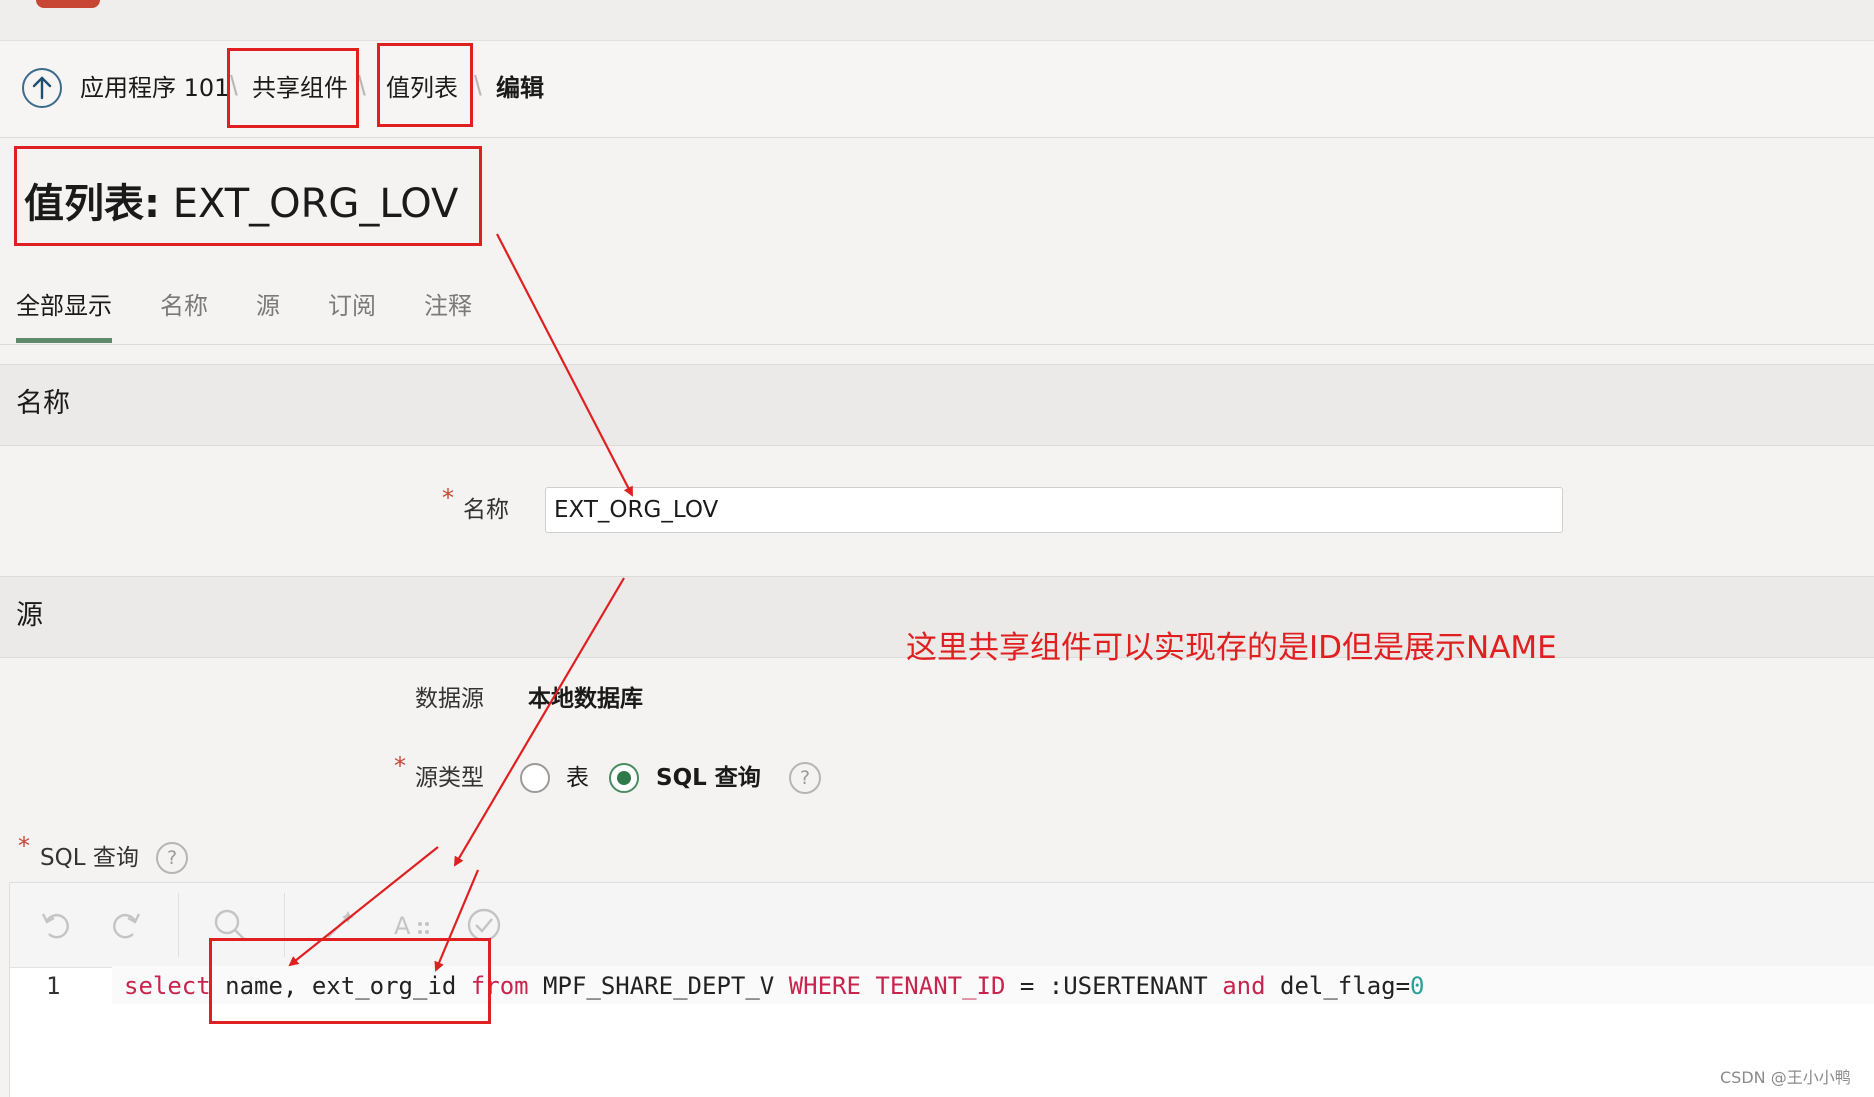  I want to click on annotation-text: 这里共享组件可以实现存的是ID但是展示NAME, so click(1231, 648).